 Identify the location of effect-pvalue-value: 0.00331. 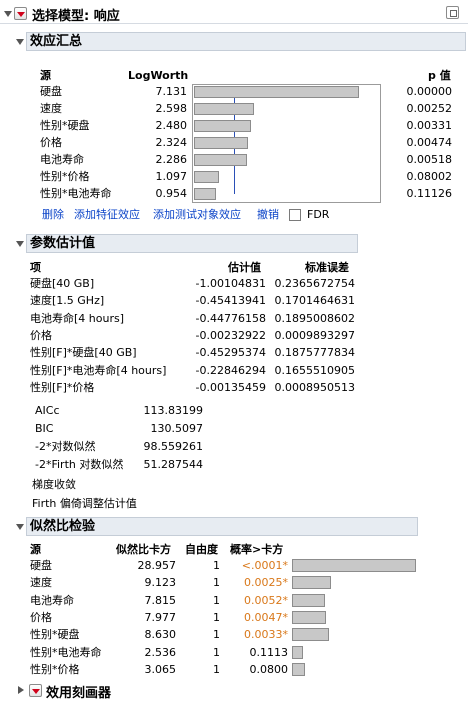
(429, 125).